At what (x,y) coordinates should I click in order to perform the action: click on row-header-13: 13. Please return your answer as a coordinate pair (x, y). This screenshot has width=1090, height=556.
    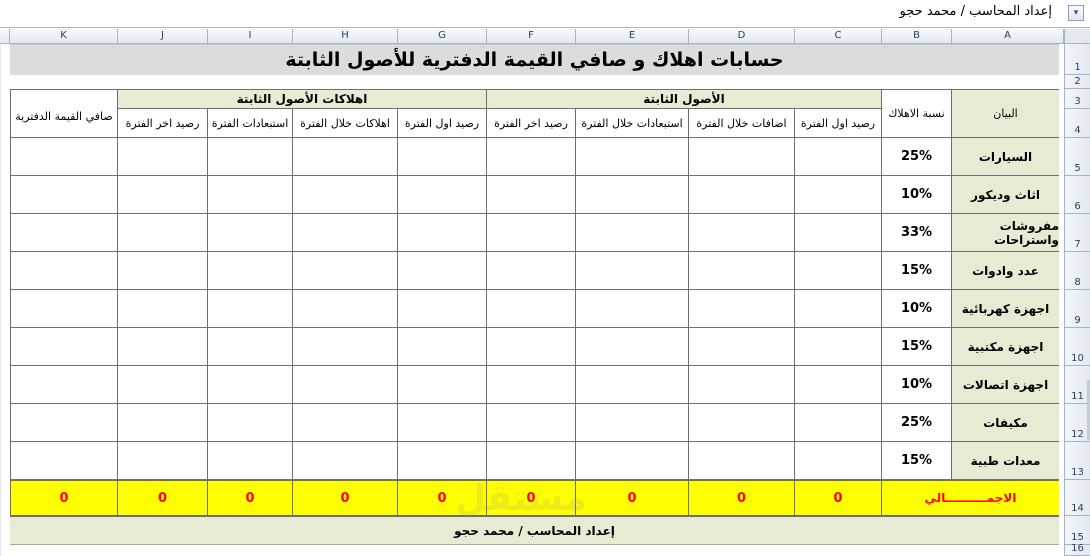
    Looking at the image, I should click on (1077, 461).